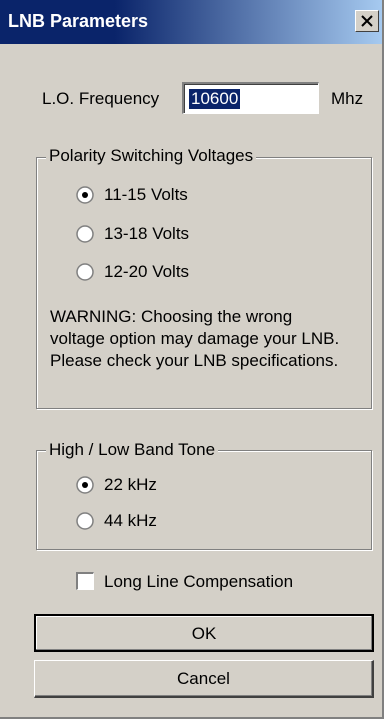 The image size is (384, 719). What do you see at coordinates (146, 195) in the screenshot?
I see `radio-label-11-15-volts: 11-15 Volts` at bounding box center [146, 195].